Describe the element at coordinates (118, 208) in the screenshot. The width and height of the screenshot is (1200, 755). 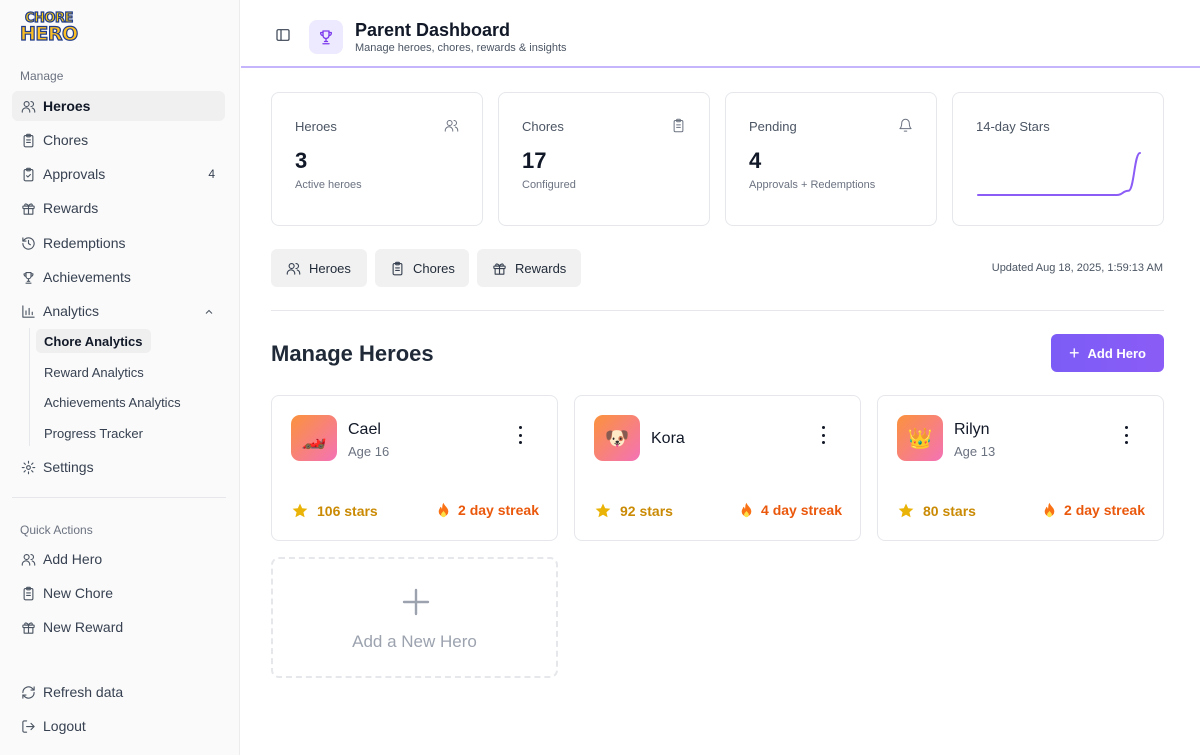
I see `sidebar-item-rewards: Rewards` at that location.